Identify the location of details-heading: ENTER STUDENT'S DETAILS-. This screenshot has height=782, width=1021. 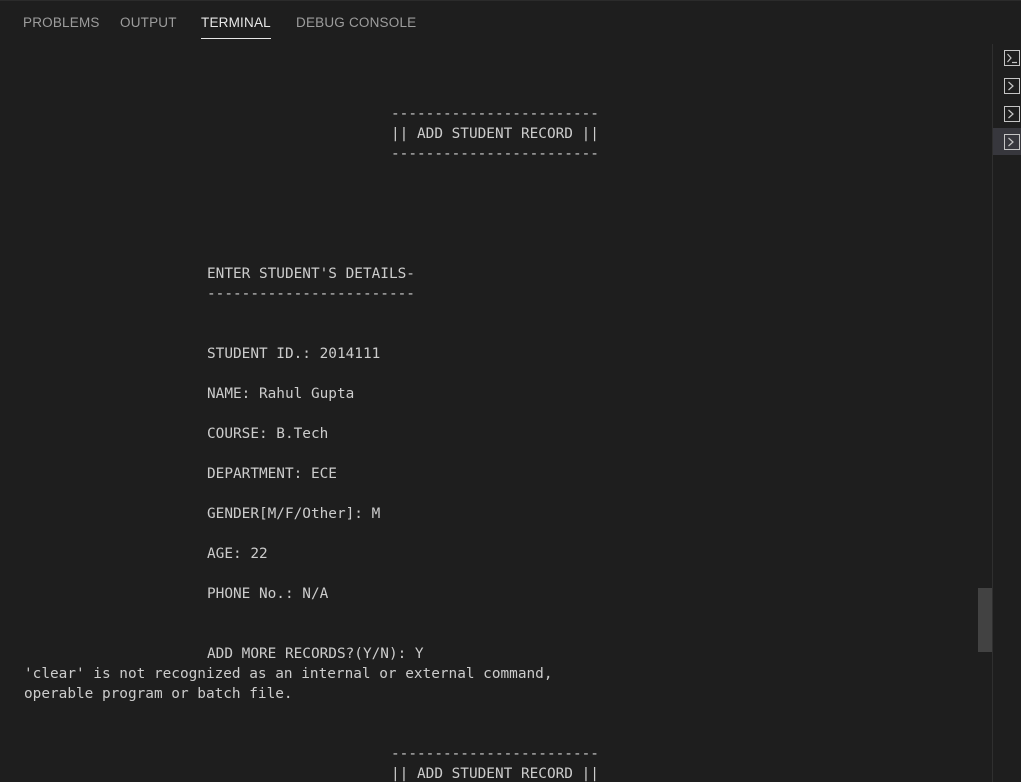
(311, 274).